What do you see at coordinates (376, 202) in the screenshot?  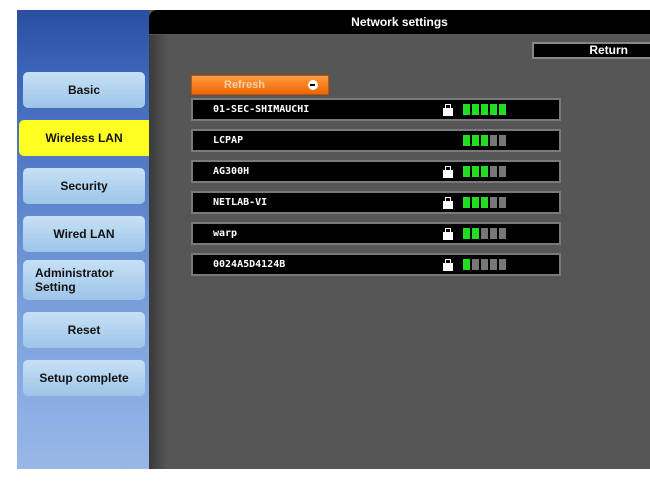 I see `network-row: NETLAB-VI` at bounding box center [376, 202].